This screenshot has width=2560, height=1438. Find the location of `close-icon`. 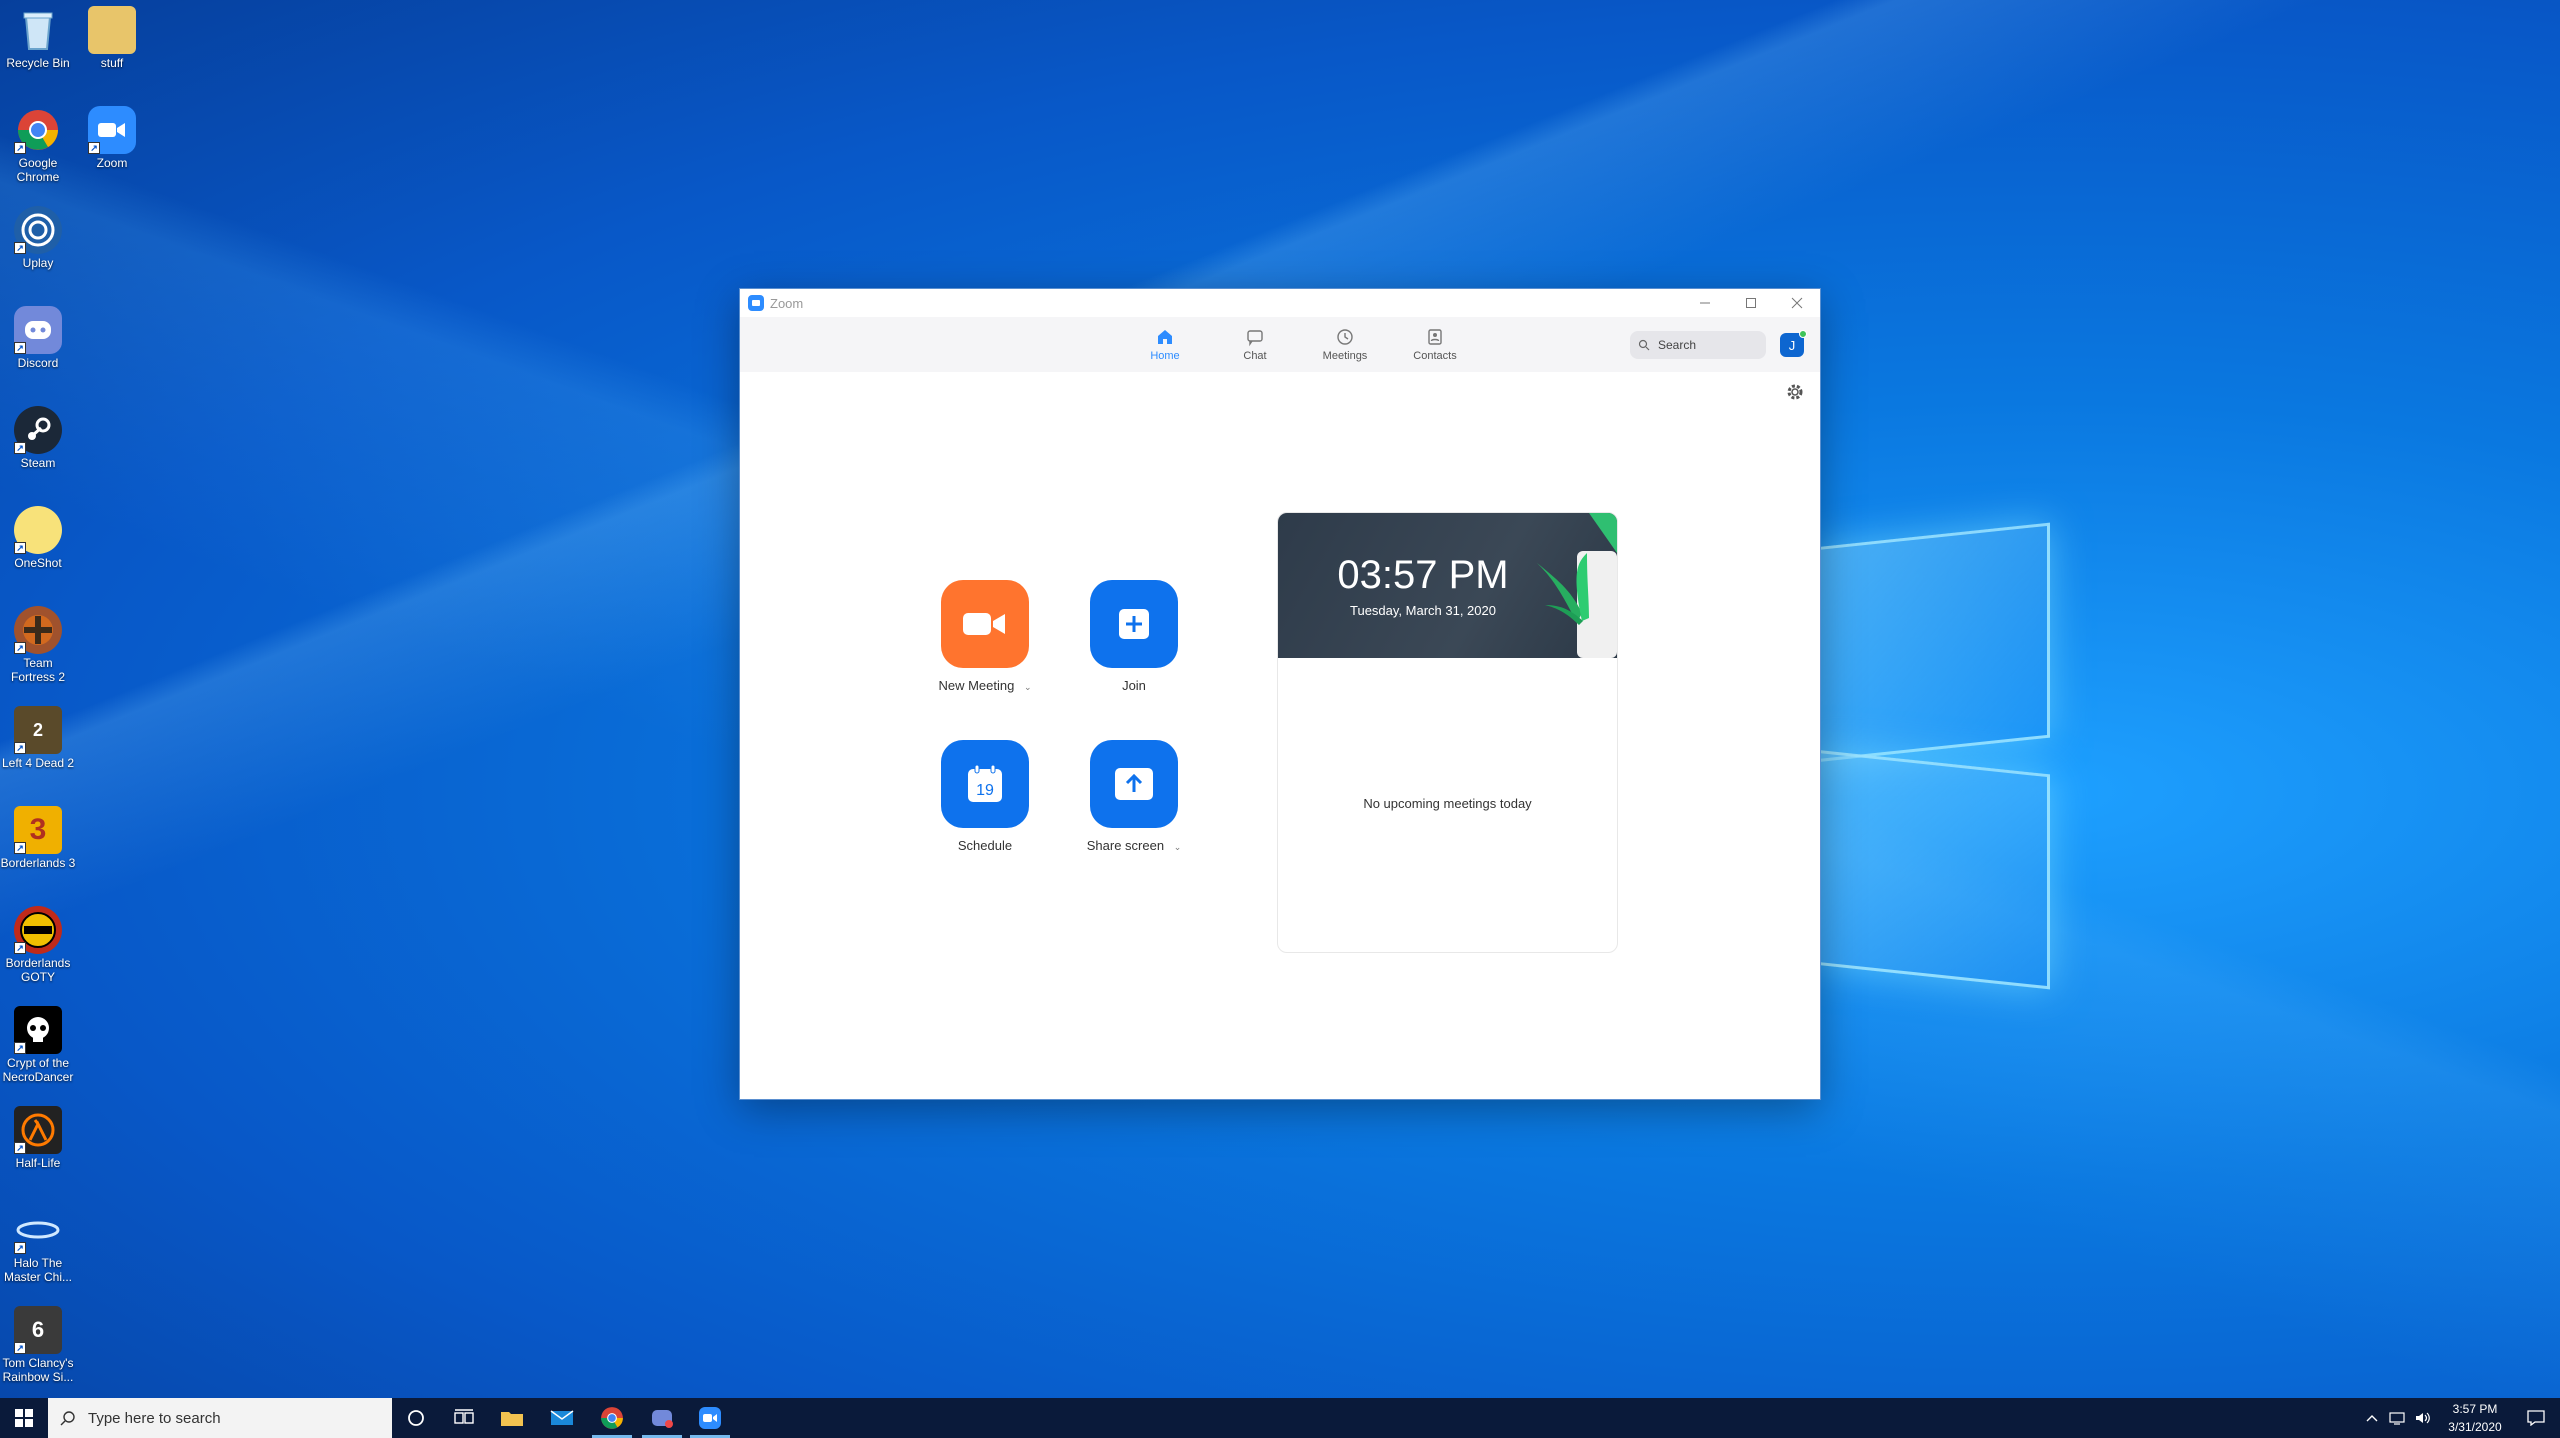

close-icon is located at coordinates (1797, 303).